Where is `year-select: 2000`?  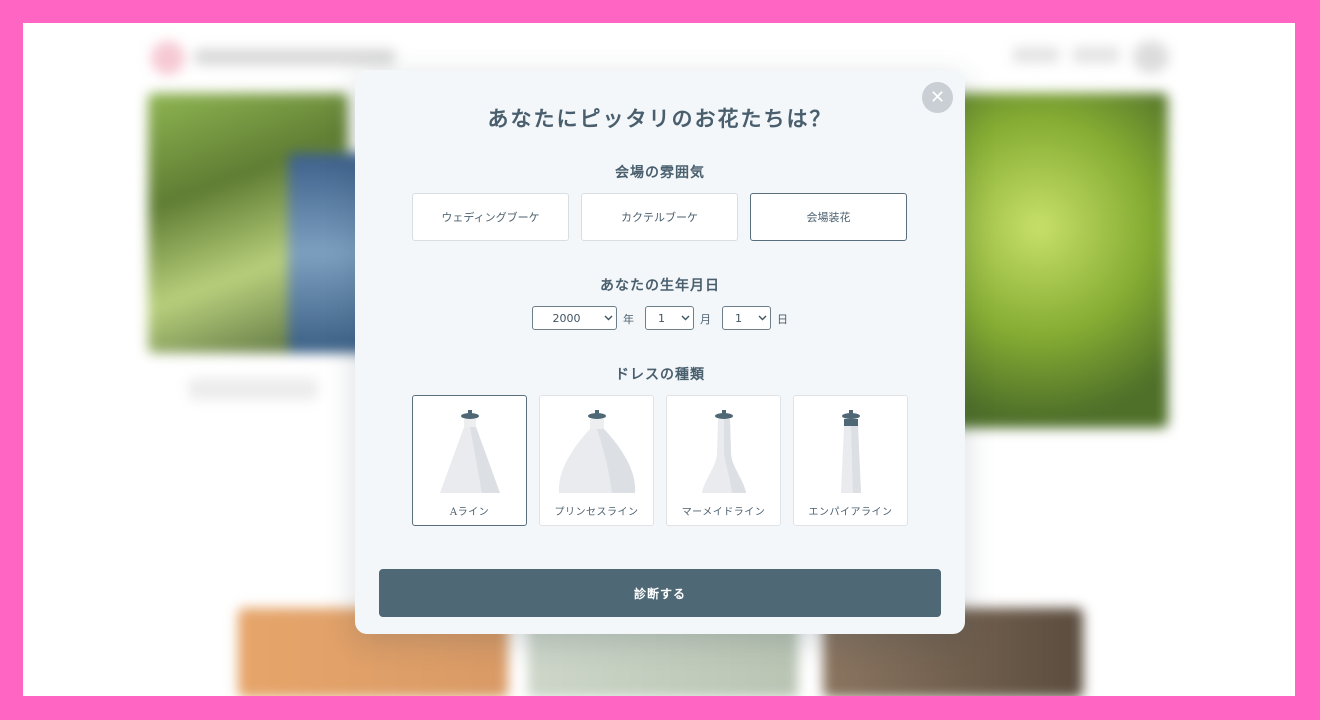 year-select: 2000 is located at coordinates (574, 318).